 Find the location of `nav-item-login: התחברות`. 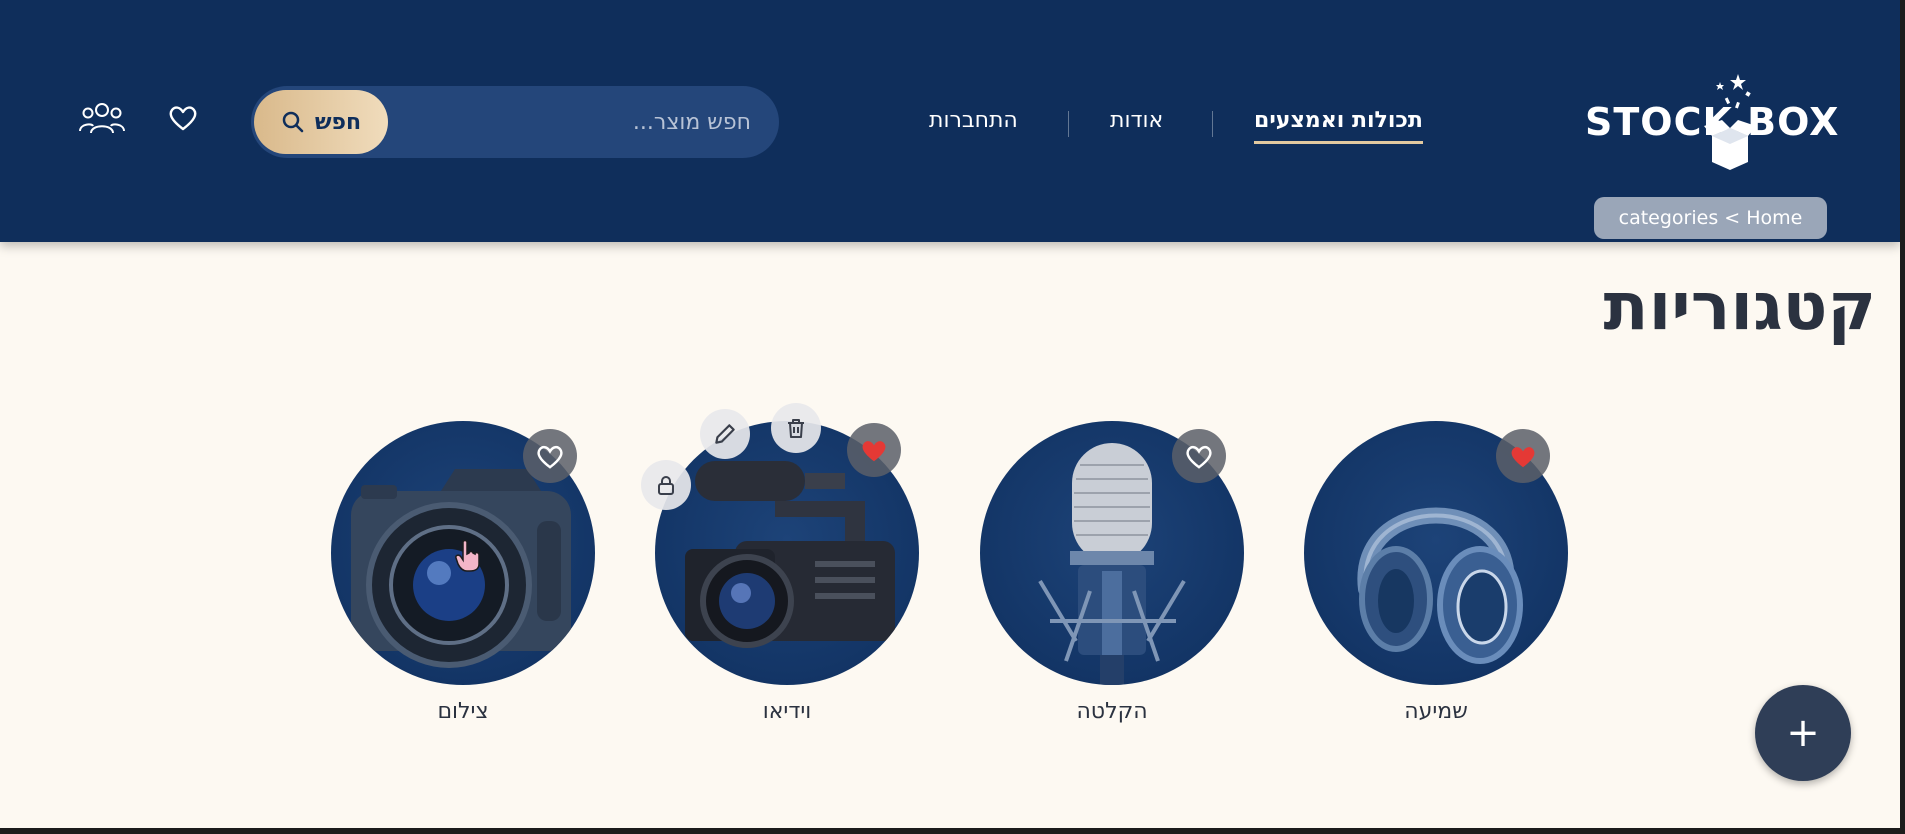

nav-item-login: התחברות is located at coordinates (973, 123).